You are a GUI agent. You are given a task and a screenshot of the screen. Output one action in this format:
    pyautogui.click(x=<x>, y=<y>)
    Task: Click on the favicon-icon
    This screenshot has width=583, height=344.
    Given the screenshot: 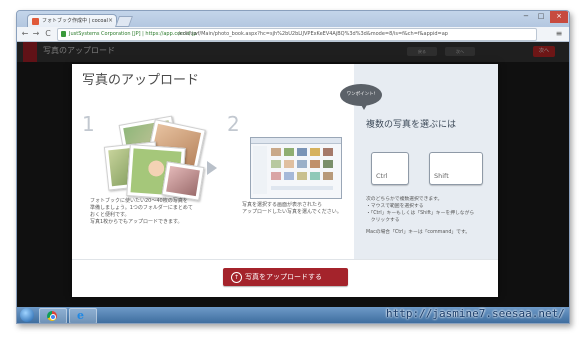 What is the action you would take?
    pyautogui.click(x=35, y=21)
    